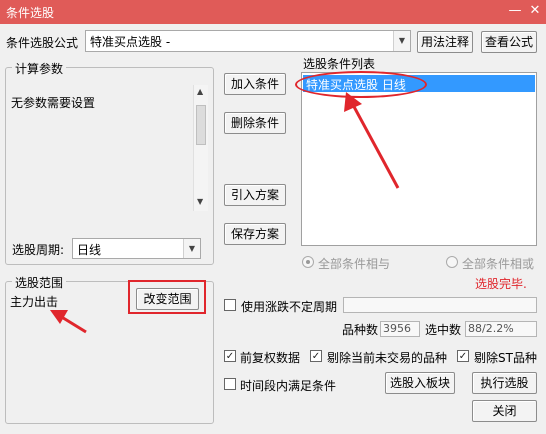 This screenshot has height=434, width=546. I want to click on arrow-to-range, so click(68, 322).